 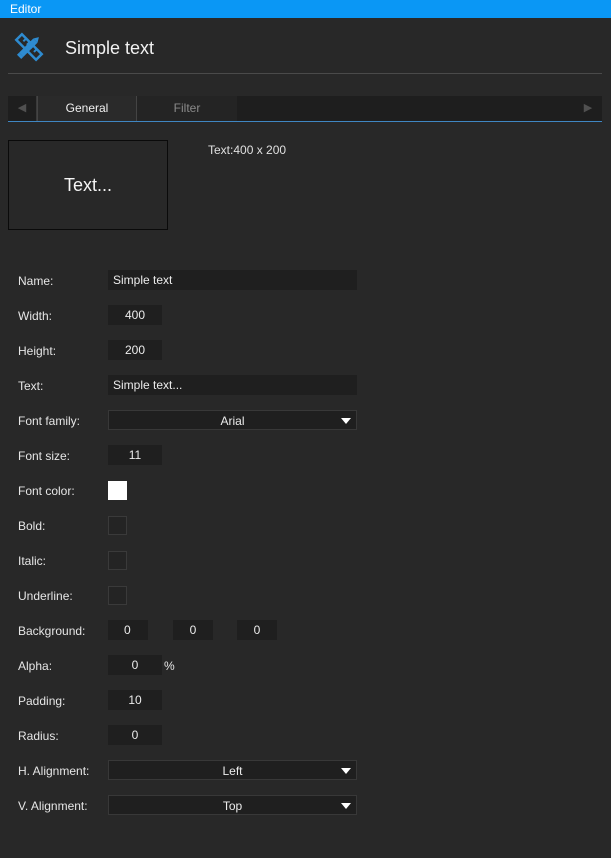 I want to click on font-color-swatch, so click(x=117, y=490).